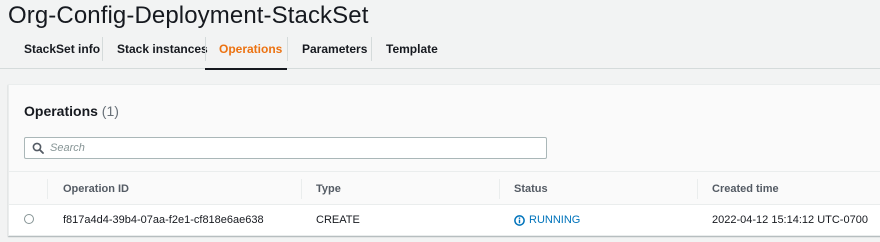 This screenshot has width=880, height=242. What do you see at coordinates (246, 49) in the screenshot?
I see `tab-operations: Operations` at bounding box center [246, 49].